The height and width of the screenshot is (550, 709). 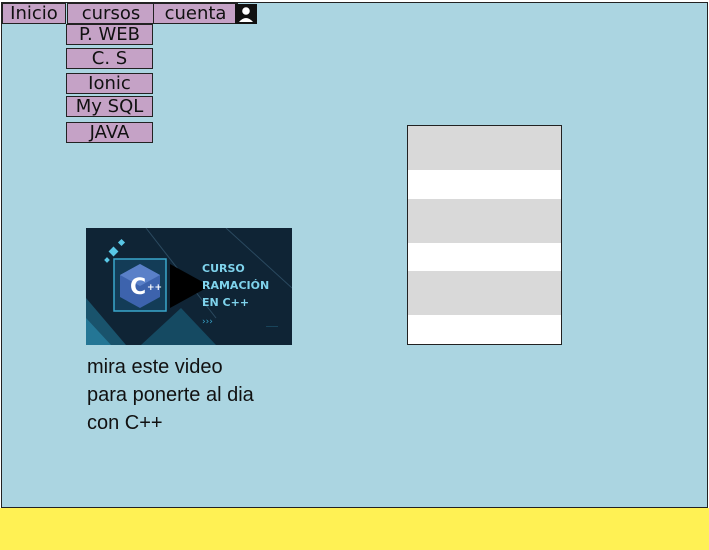 What do you see at coordinates (225, 302) in the screenshot?
I see `video-title-line3: EN C++` at bounding box center [225, 302].